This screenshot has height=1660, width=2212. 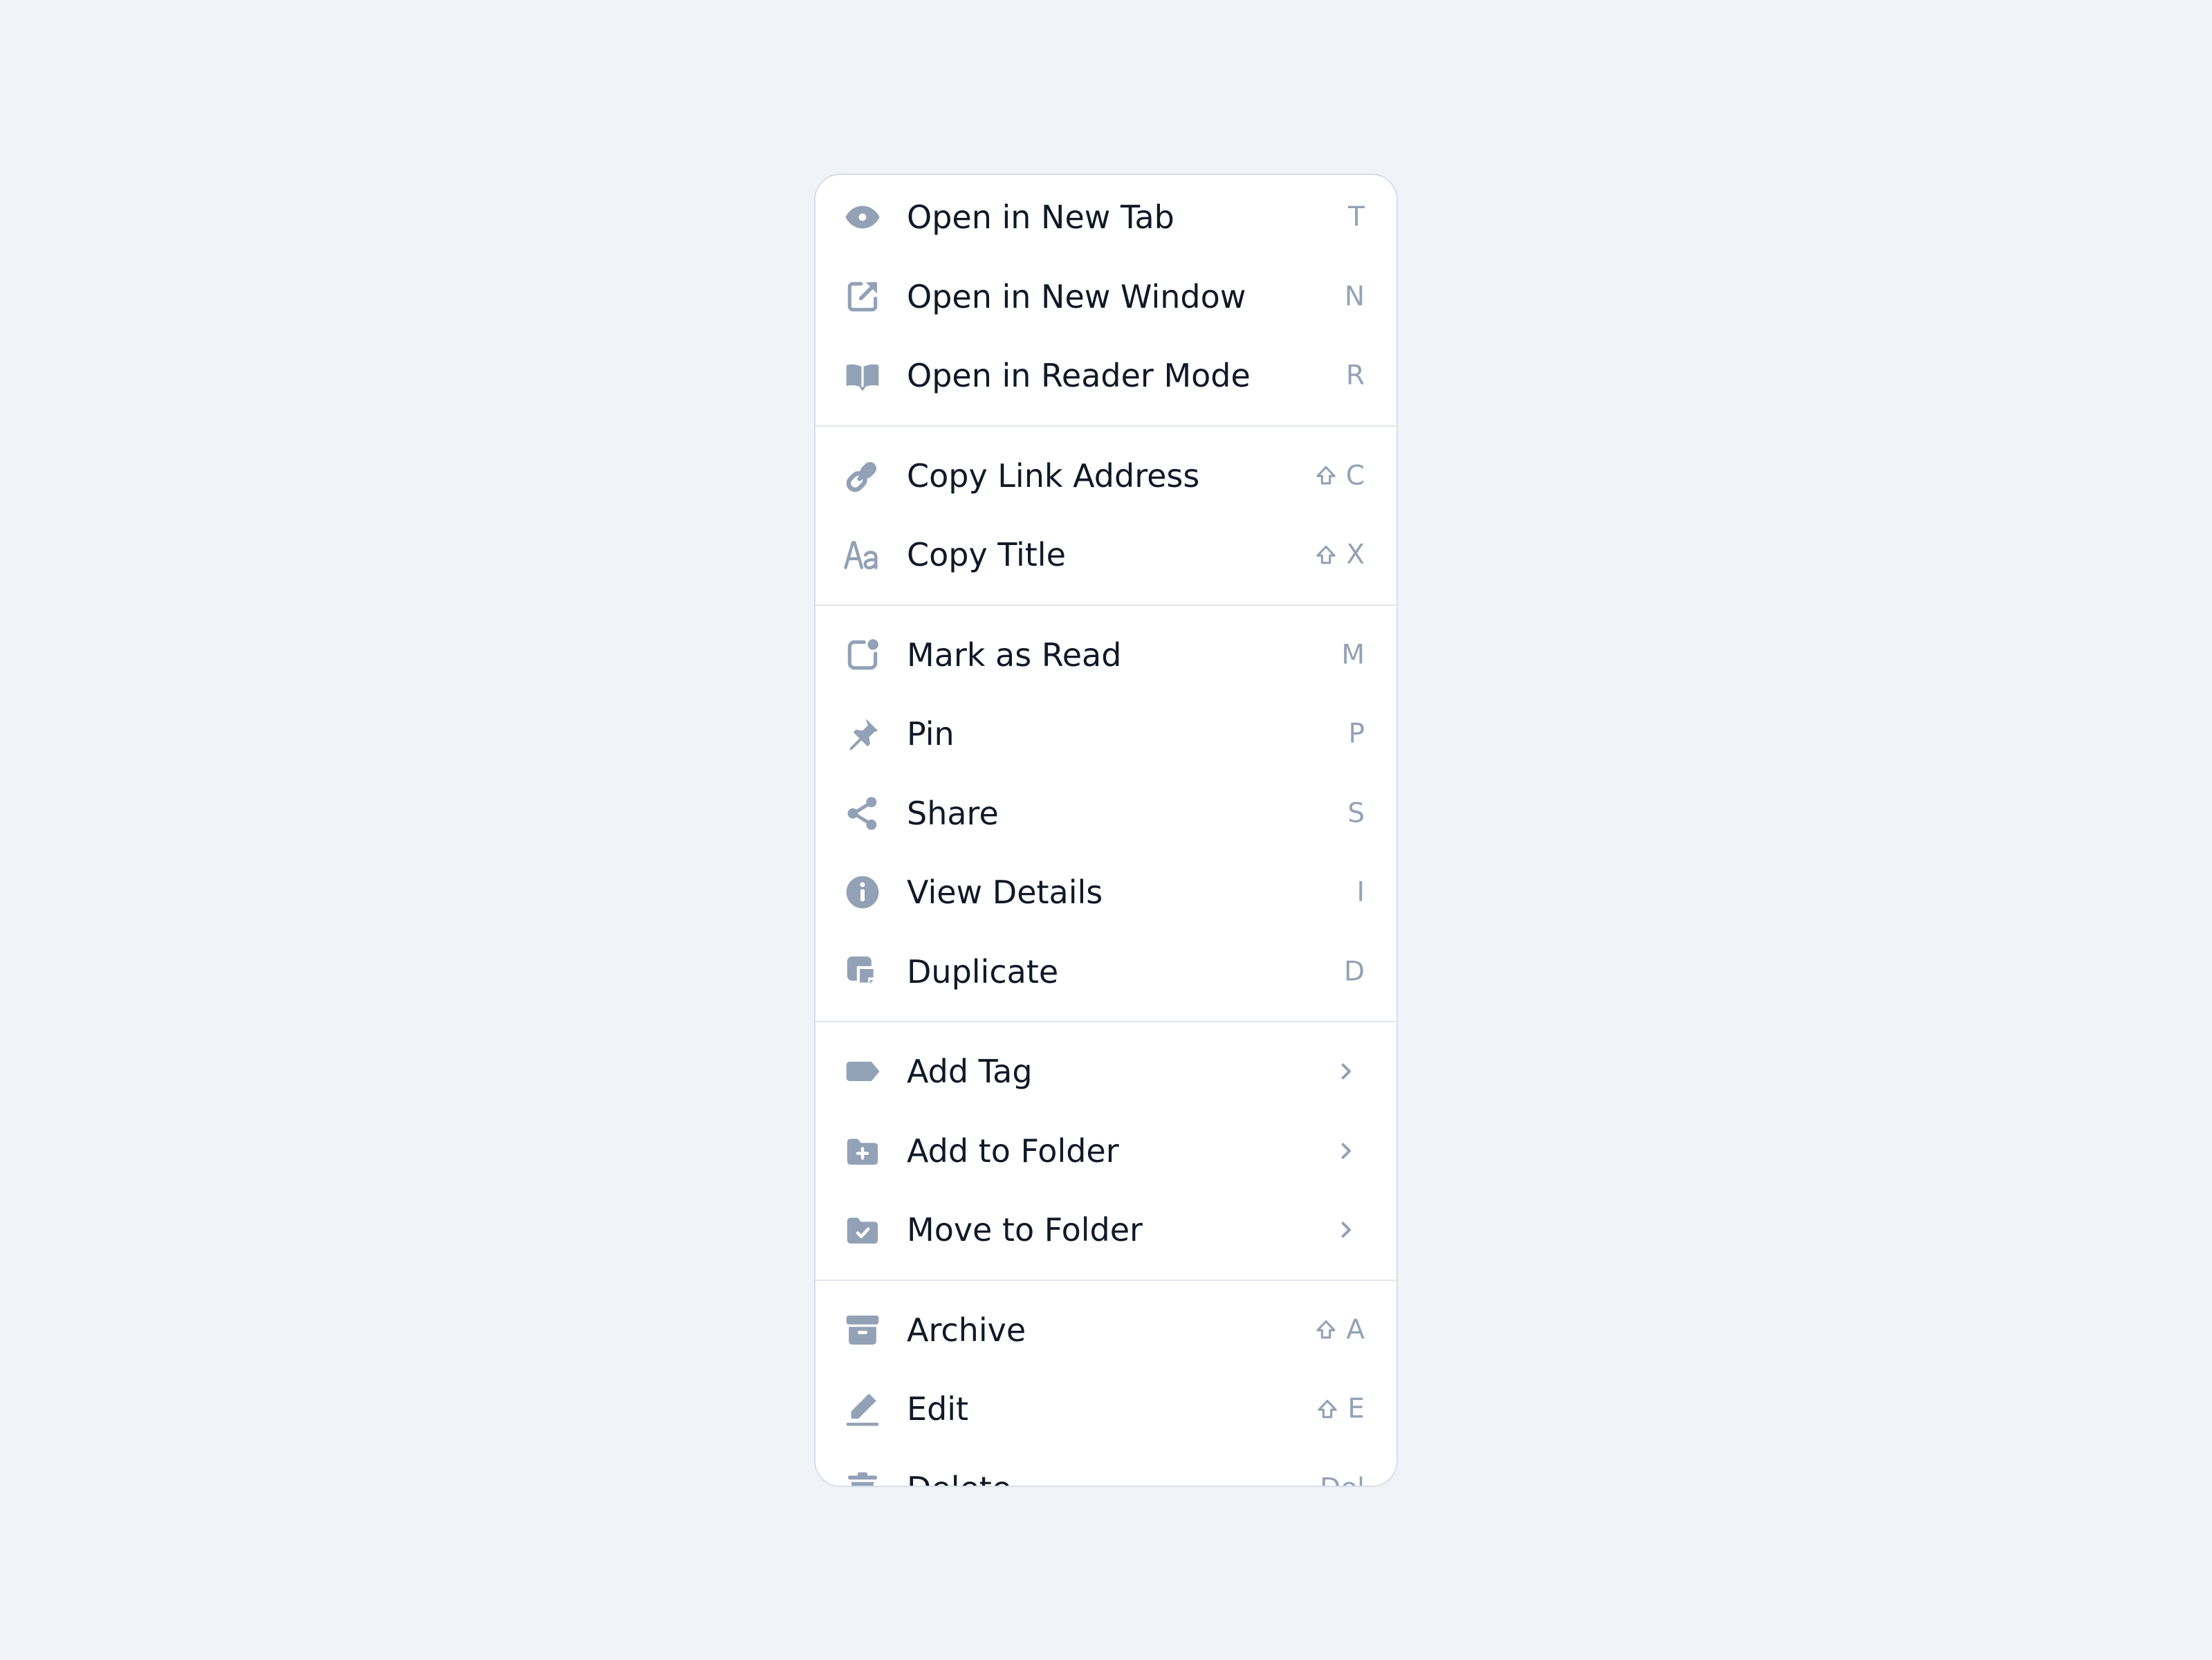 I want to click on menu-item-label: Archive, so click(x=967, y=1330).